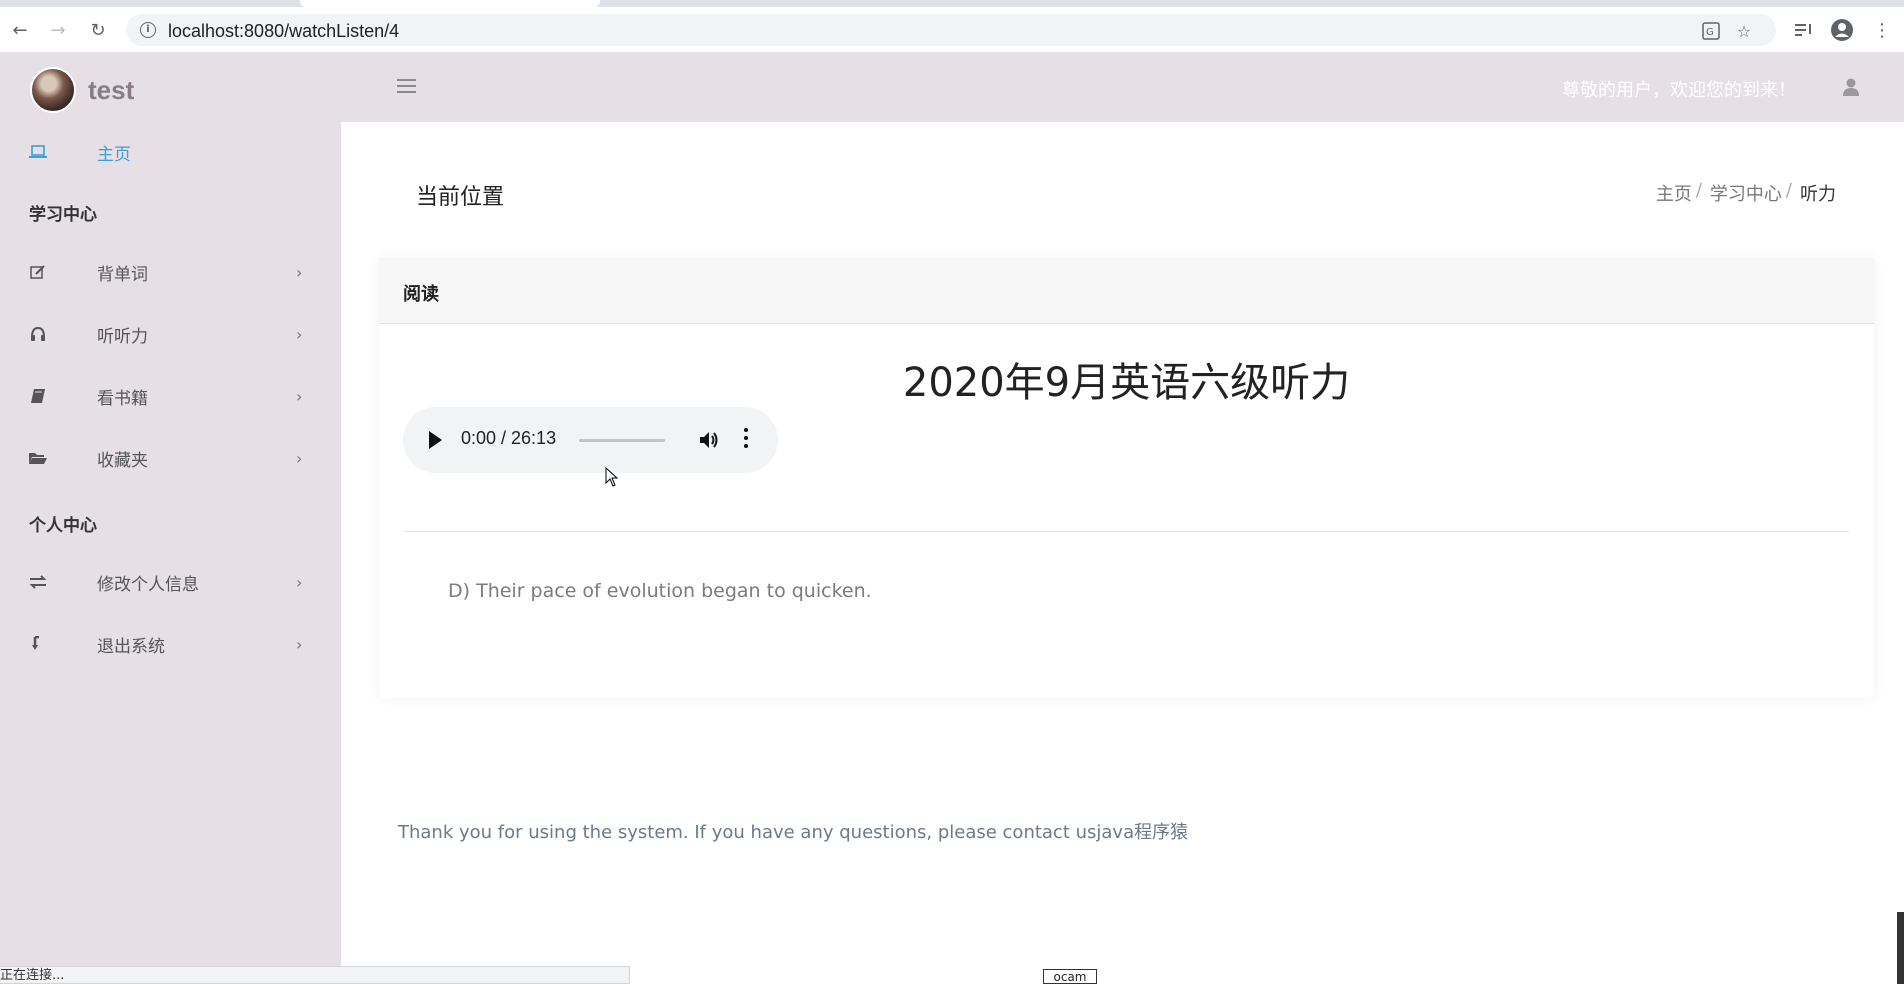 This screenshot has width=1904, height=984. What do you see at coordinates (170, 396) in the screenshot?
I see `sidebar-item-books: 看书籍 ›` at bounding box center [170, 396].